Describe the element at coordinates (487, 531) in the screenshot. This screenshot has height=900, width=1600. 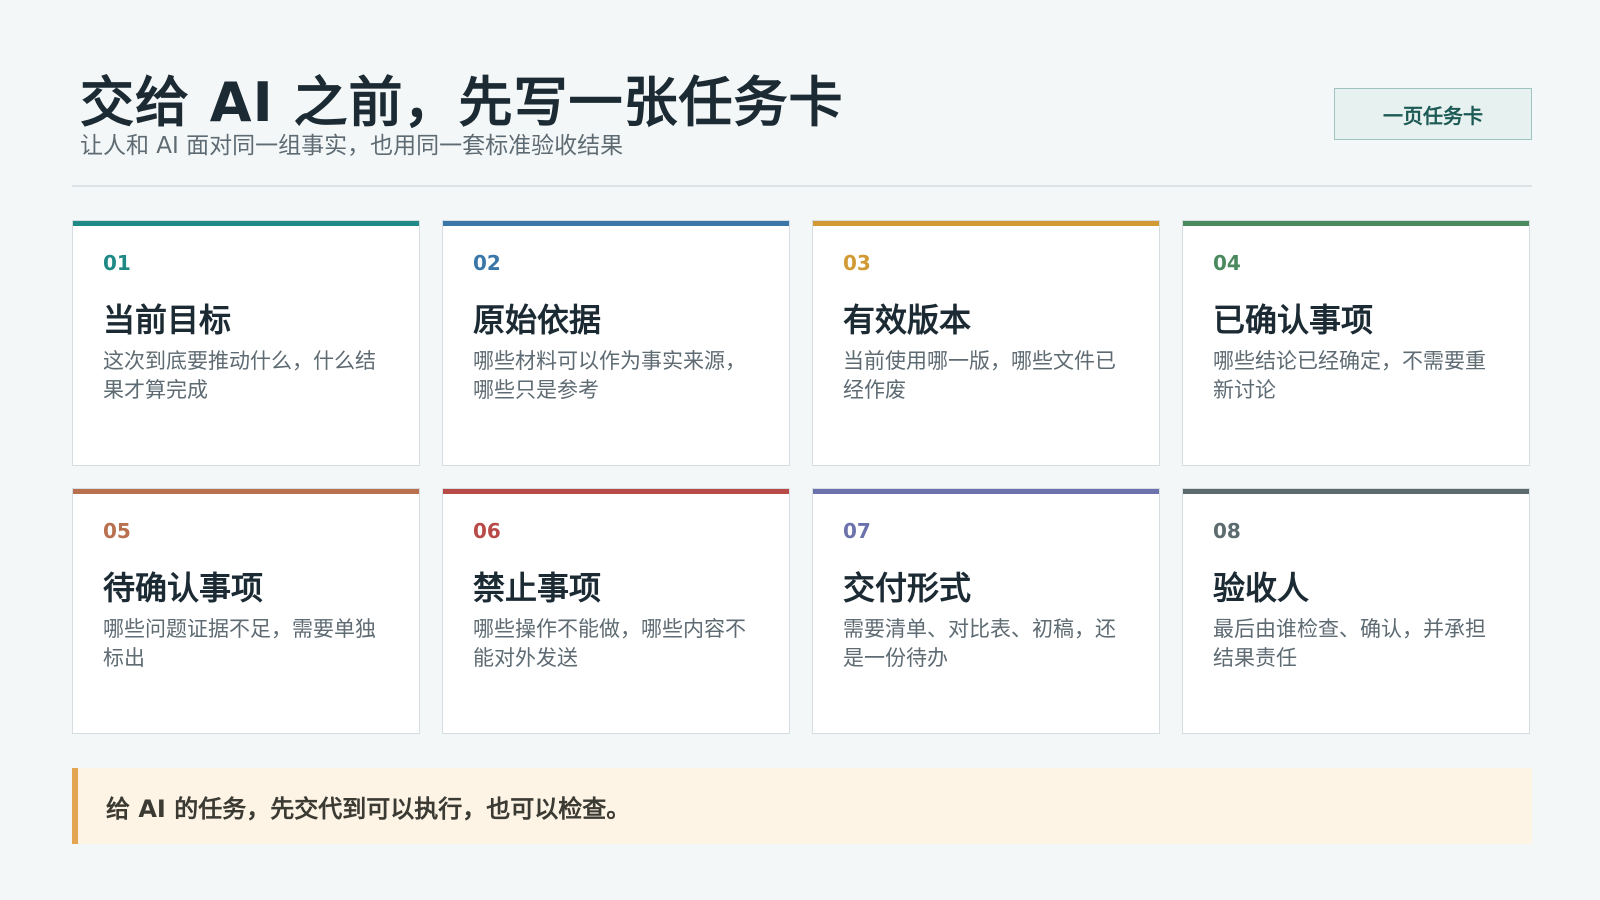
I see `card-number: 06` at that location.